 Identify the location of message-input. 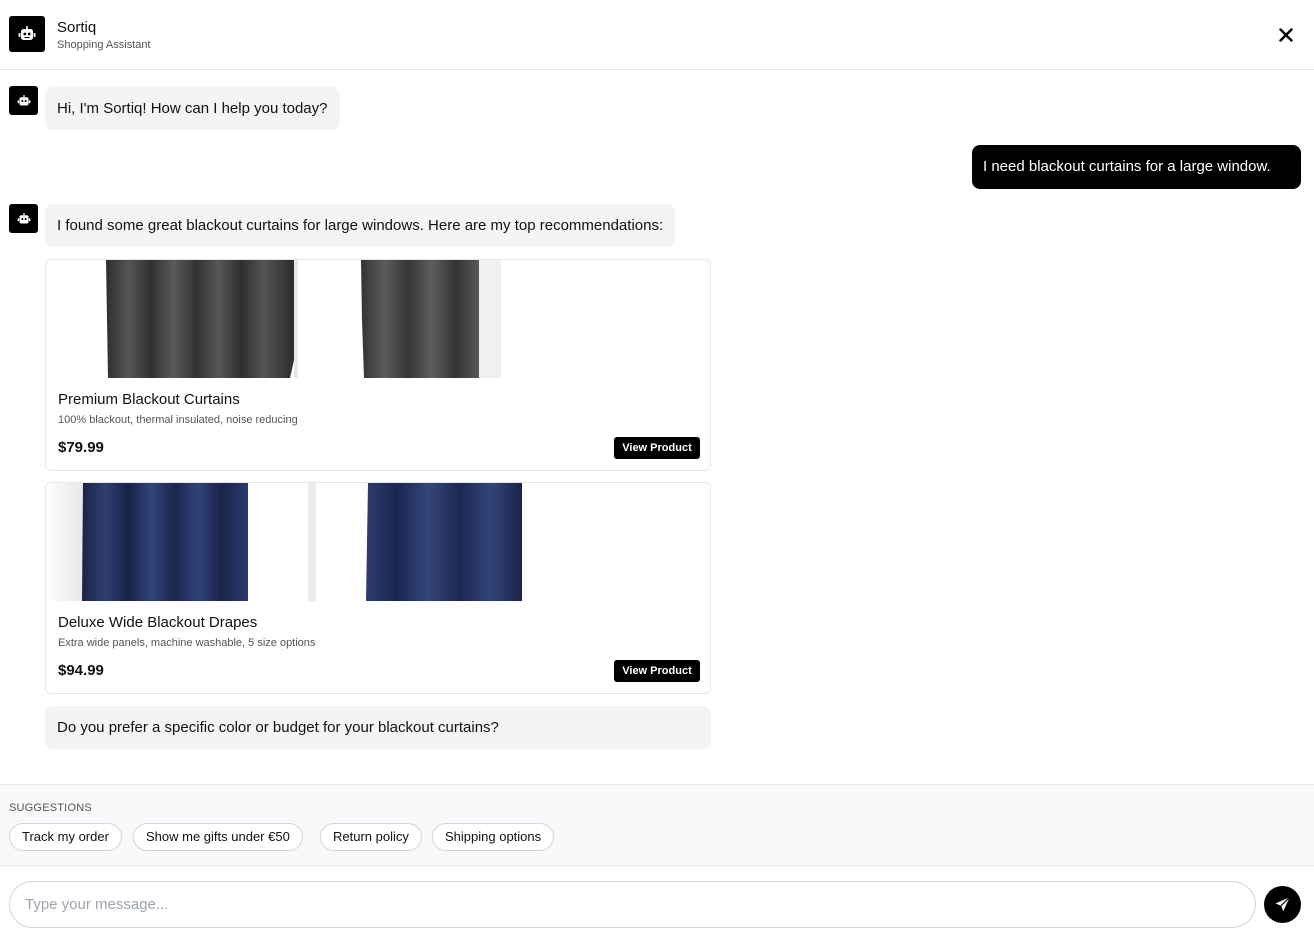
(625, 904).